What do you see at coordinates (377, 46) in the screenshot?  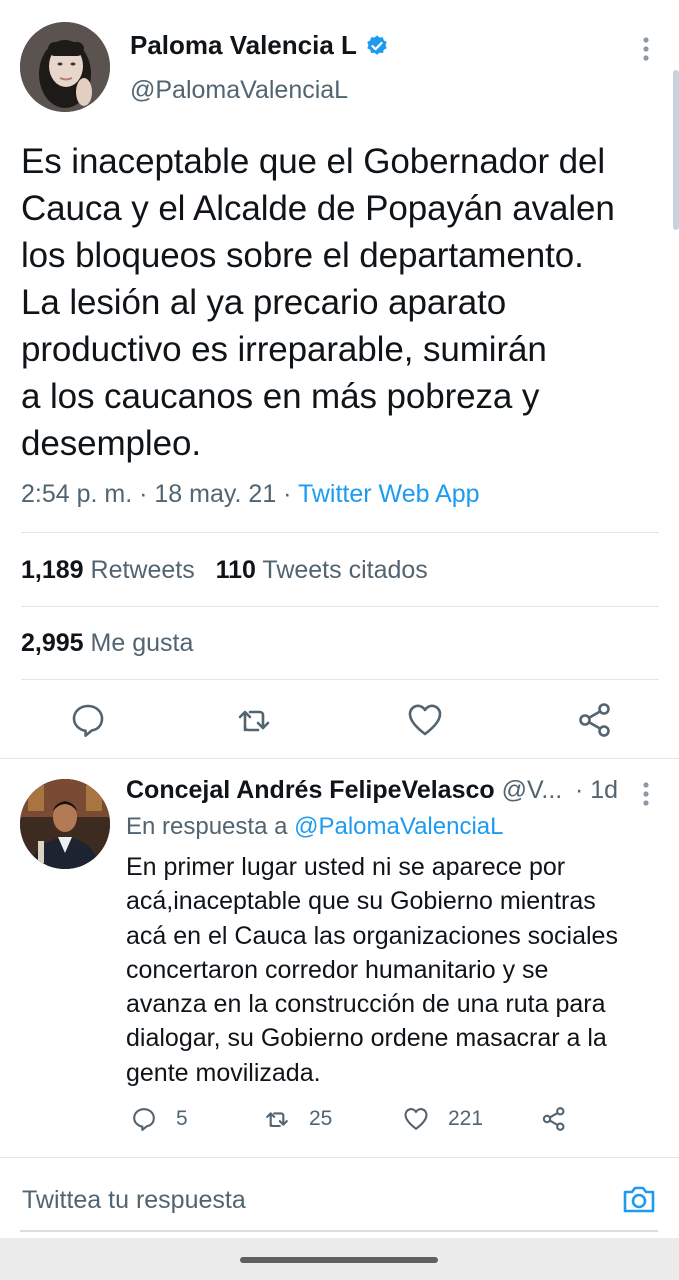 I see `verified-badge-icon` at bounding box center [377, 46].